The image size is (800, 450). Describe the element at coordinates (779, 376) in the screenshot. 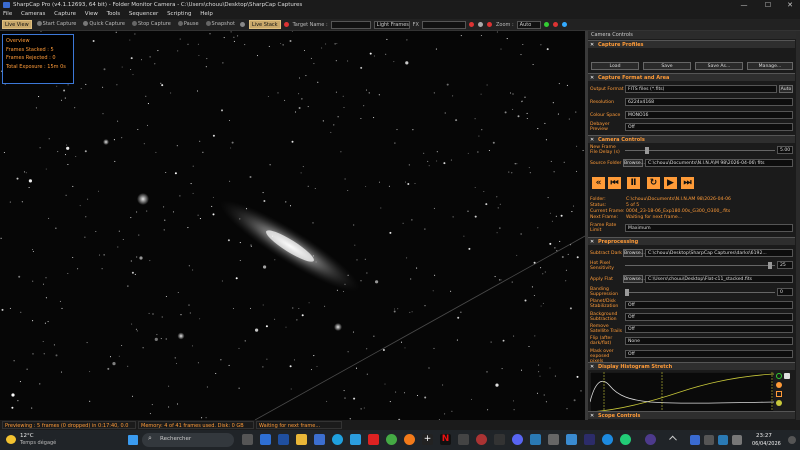

I see `auto-stretch-icon` at that location.